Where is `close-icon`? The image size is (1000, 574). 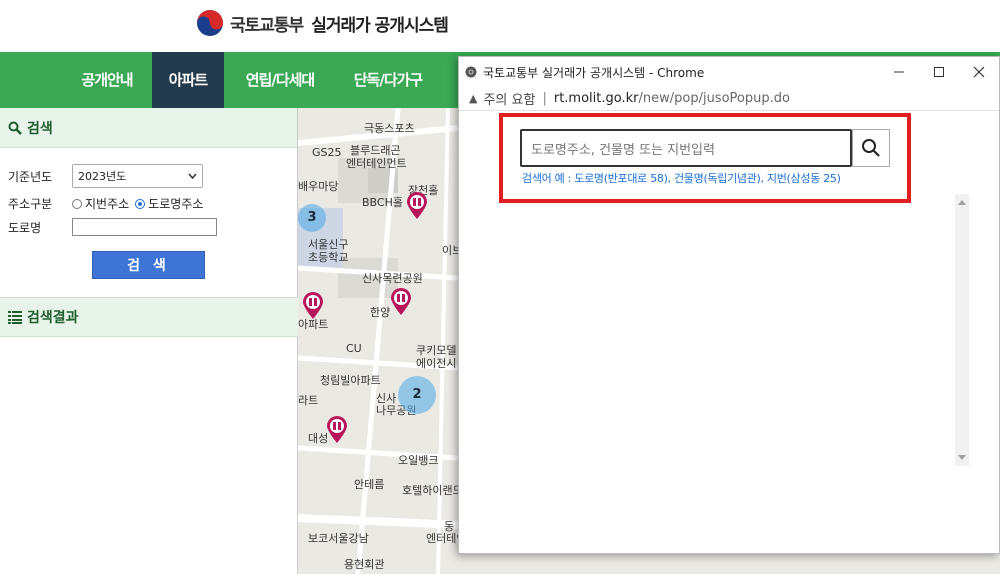 close-icon is located at coordinates (979, 72).